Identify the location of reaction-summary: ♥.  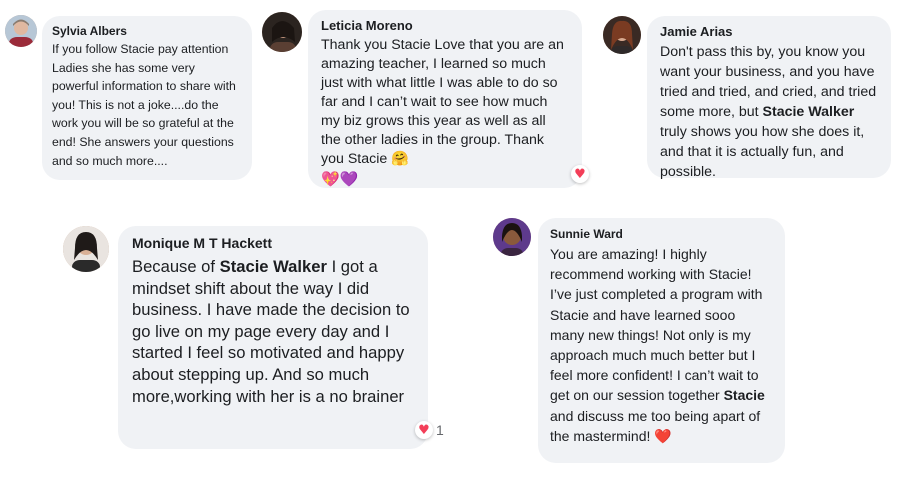
(580, 174).